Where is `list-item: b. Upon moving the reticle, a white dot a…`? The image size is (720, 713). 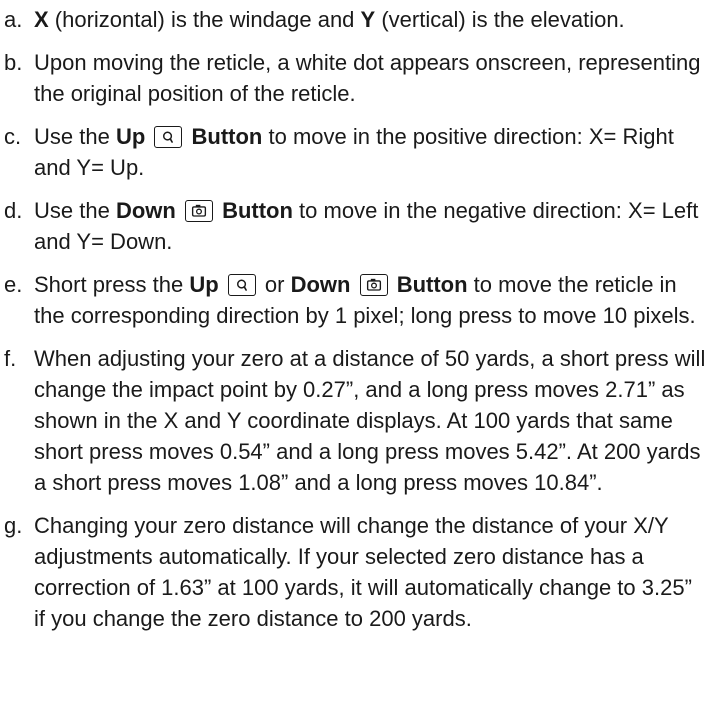
list-item: b. Upon moving the reticle, a white dot a… is located at coordinates (356, 78).